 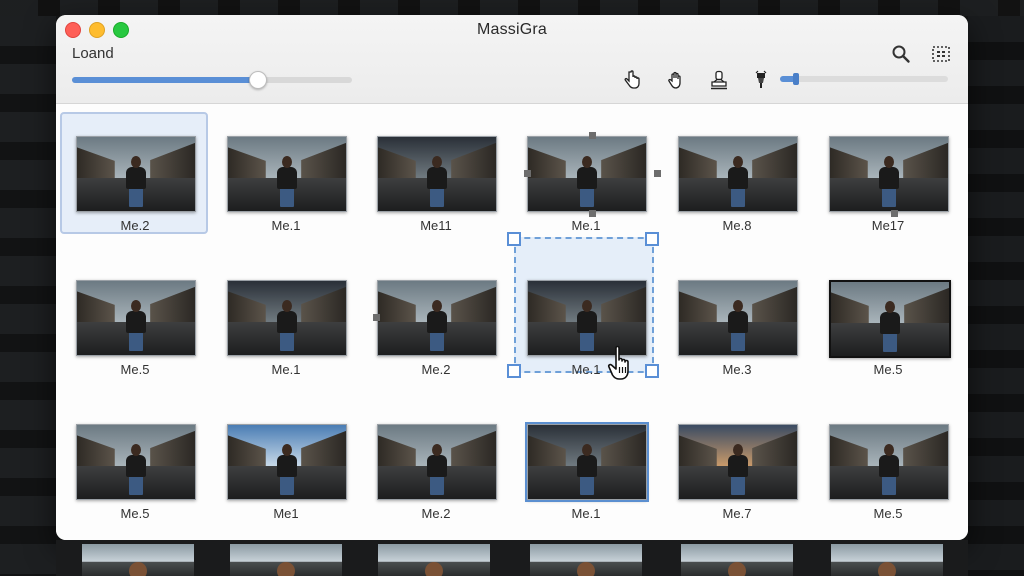 What do you see at coordinates (93, 53) in the screenshot?
I see `load-label: Loand` at bounding box center [93, 53].